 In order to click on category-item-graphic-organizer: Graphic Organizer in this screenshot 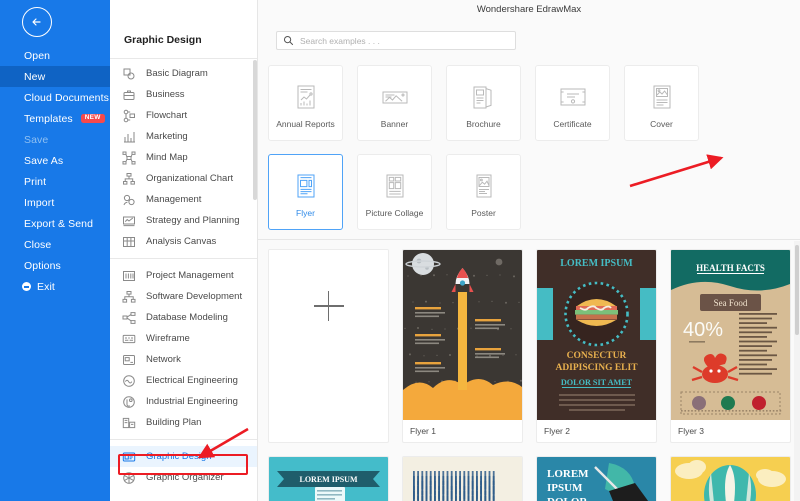, I will do `click(183, 477)`.